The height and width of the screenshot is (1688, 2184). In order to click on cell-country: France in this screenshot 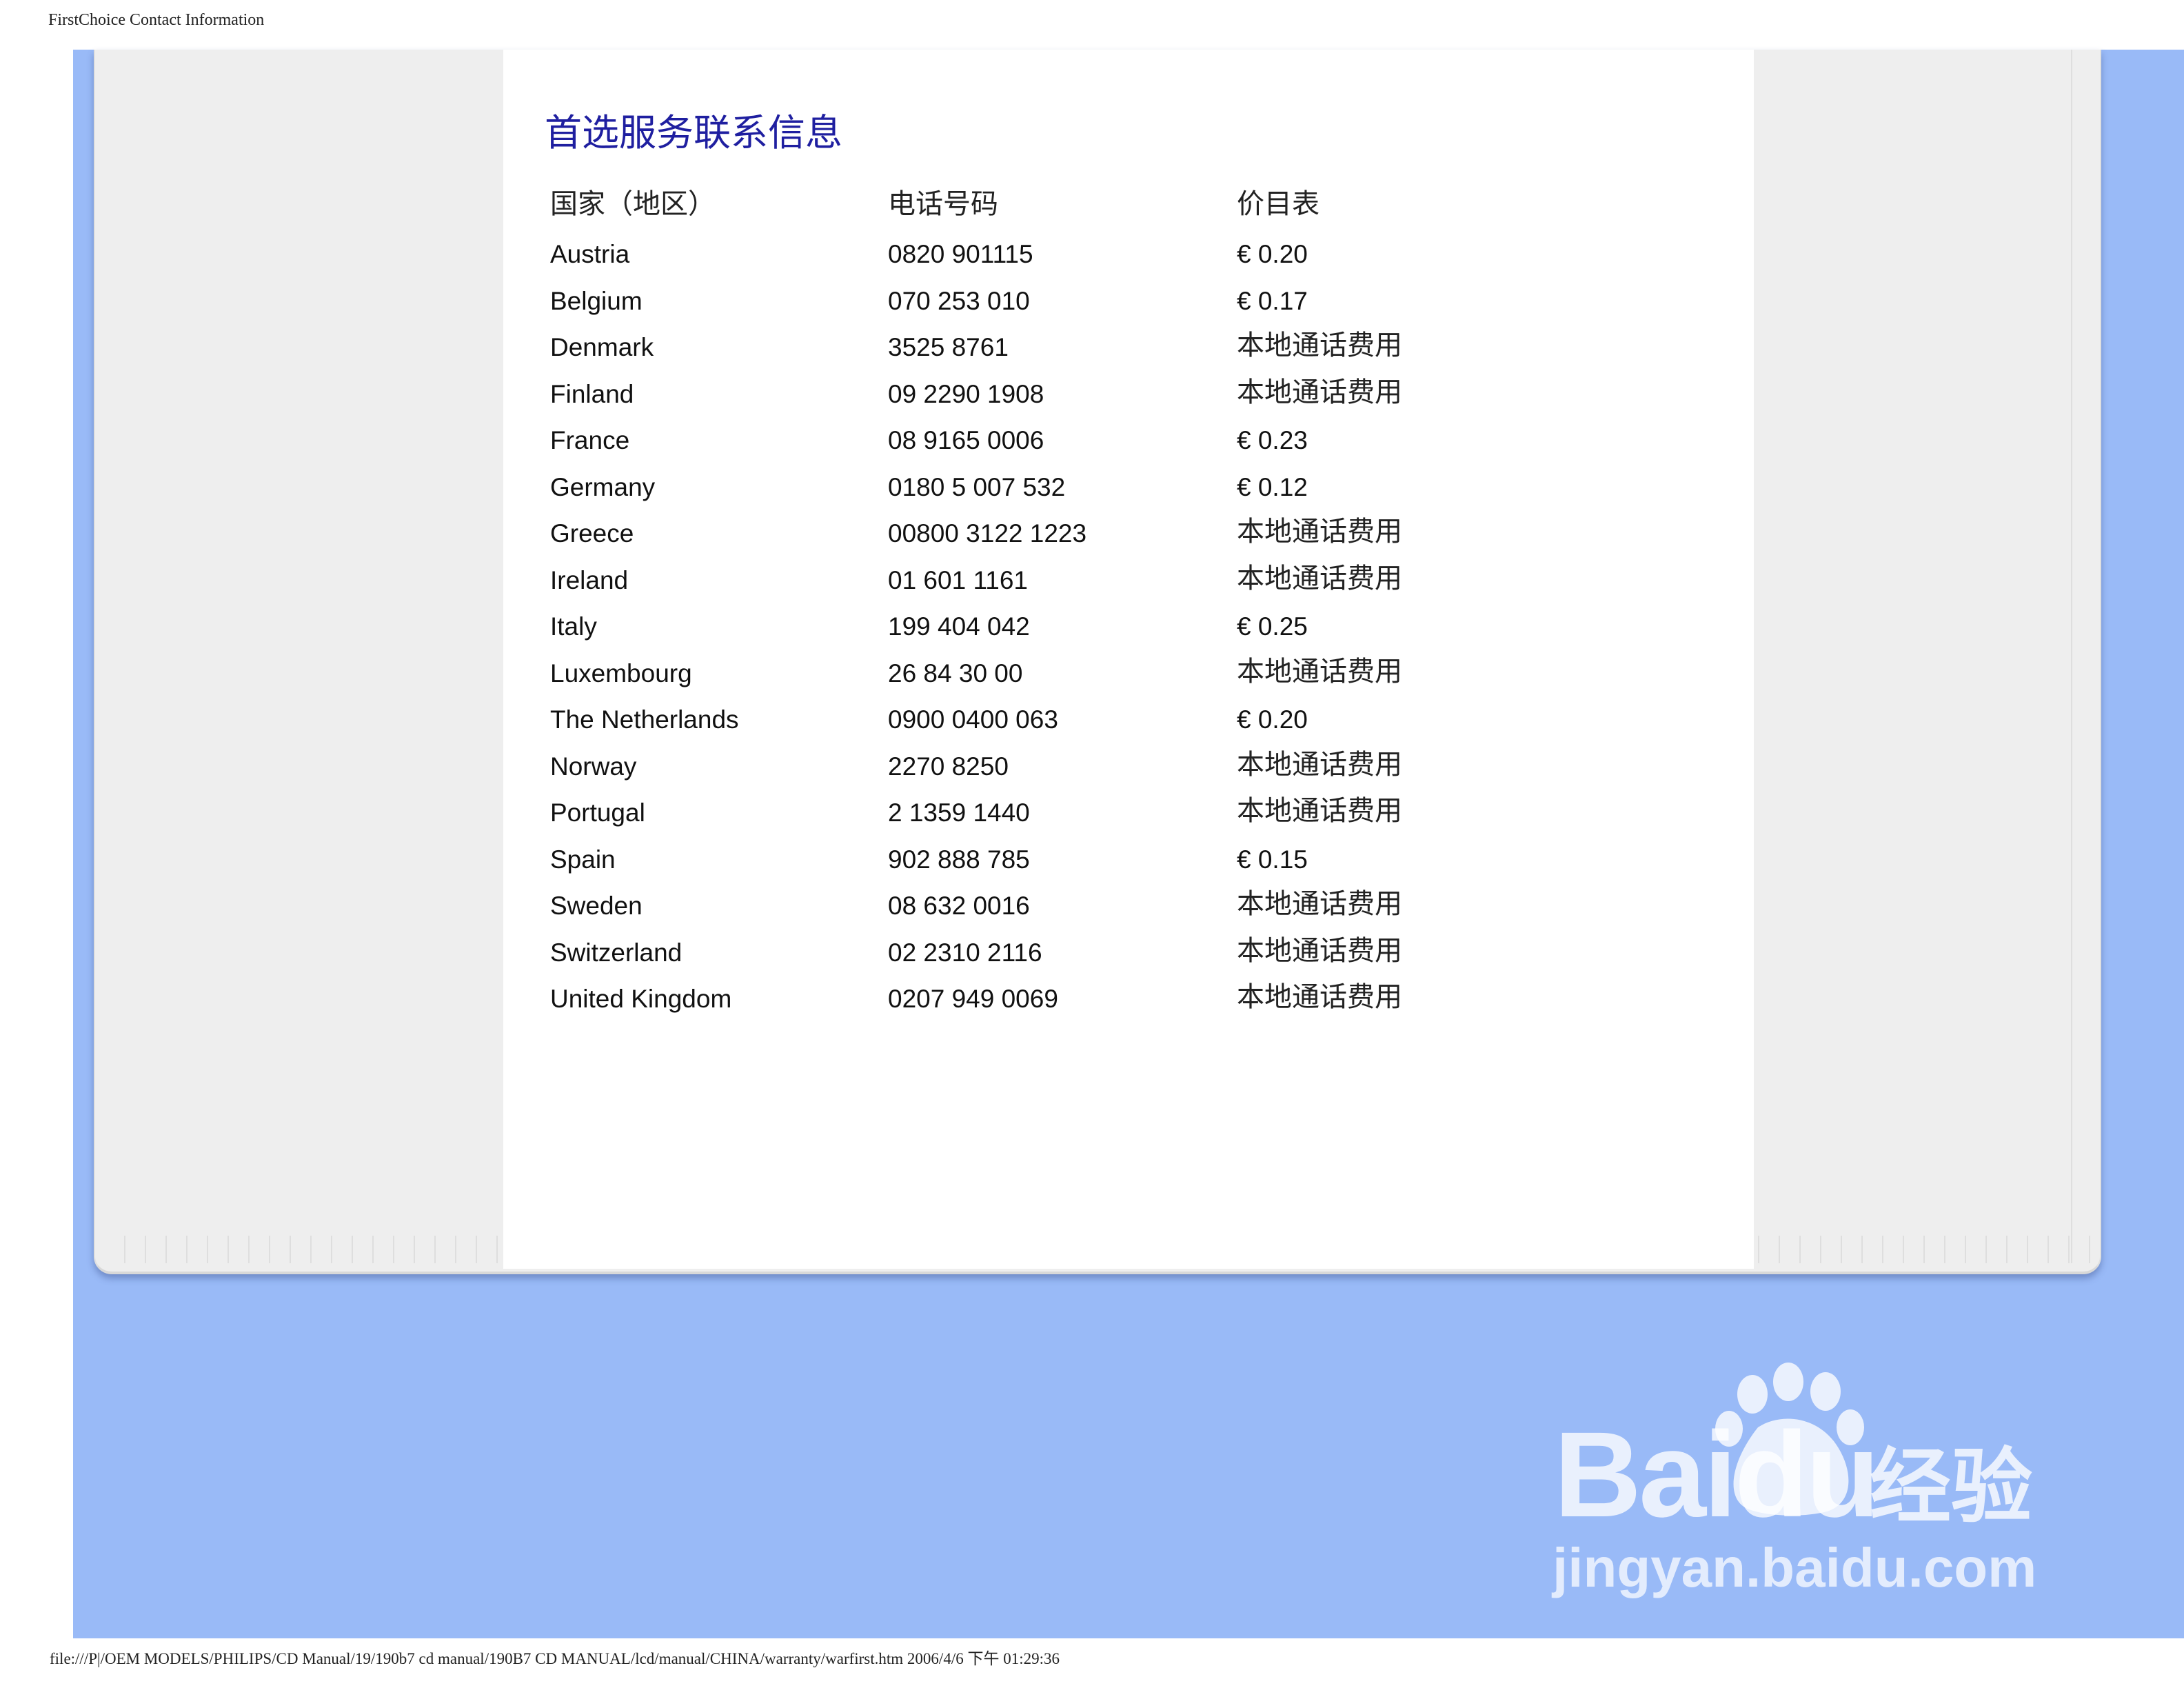, I will do `click(590, 440)`.